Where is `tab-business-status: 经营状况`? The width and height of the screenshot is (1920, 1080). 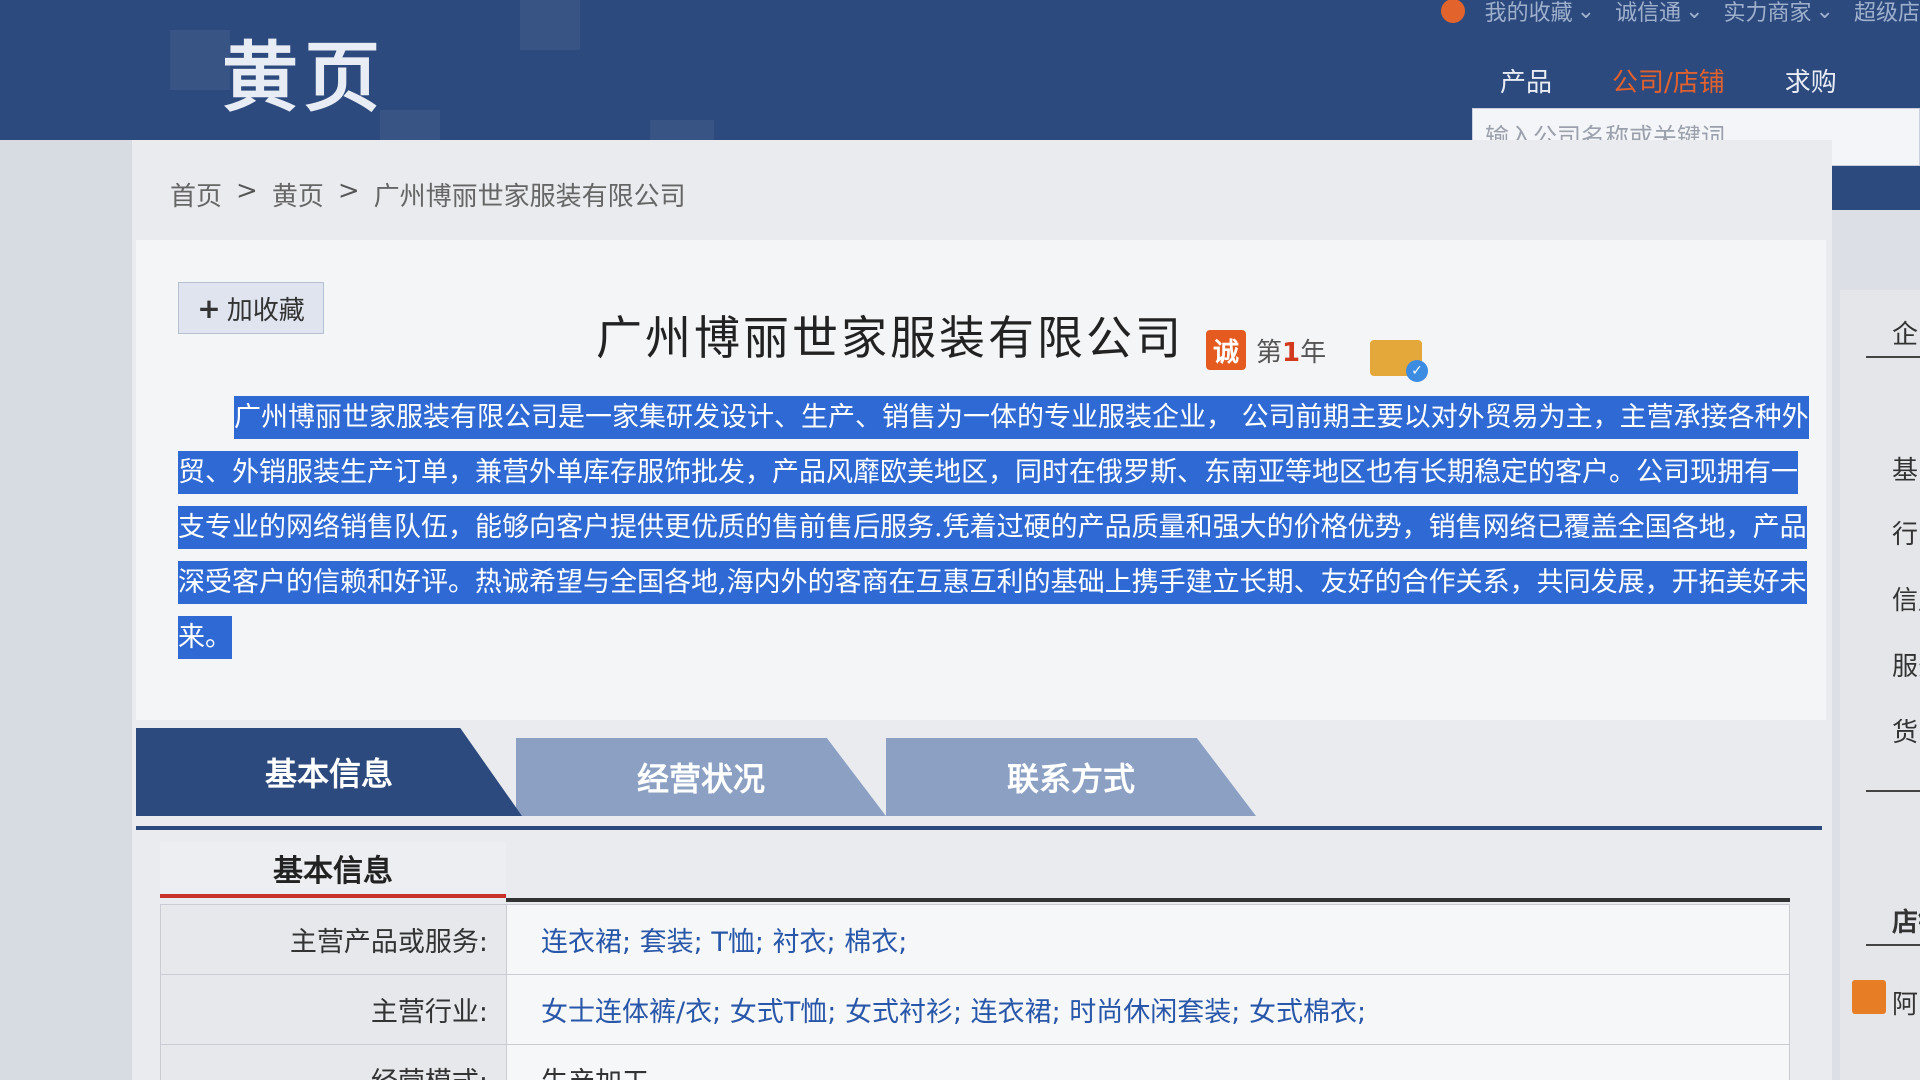
tab-business-status: 经营状况 is located at coordinates (701, 777).